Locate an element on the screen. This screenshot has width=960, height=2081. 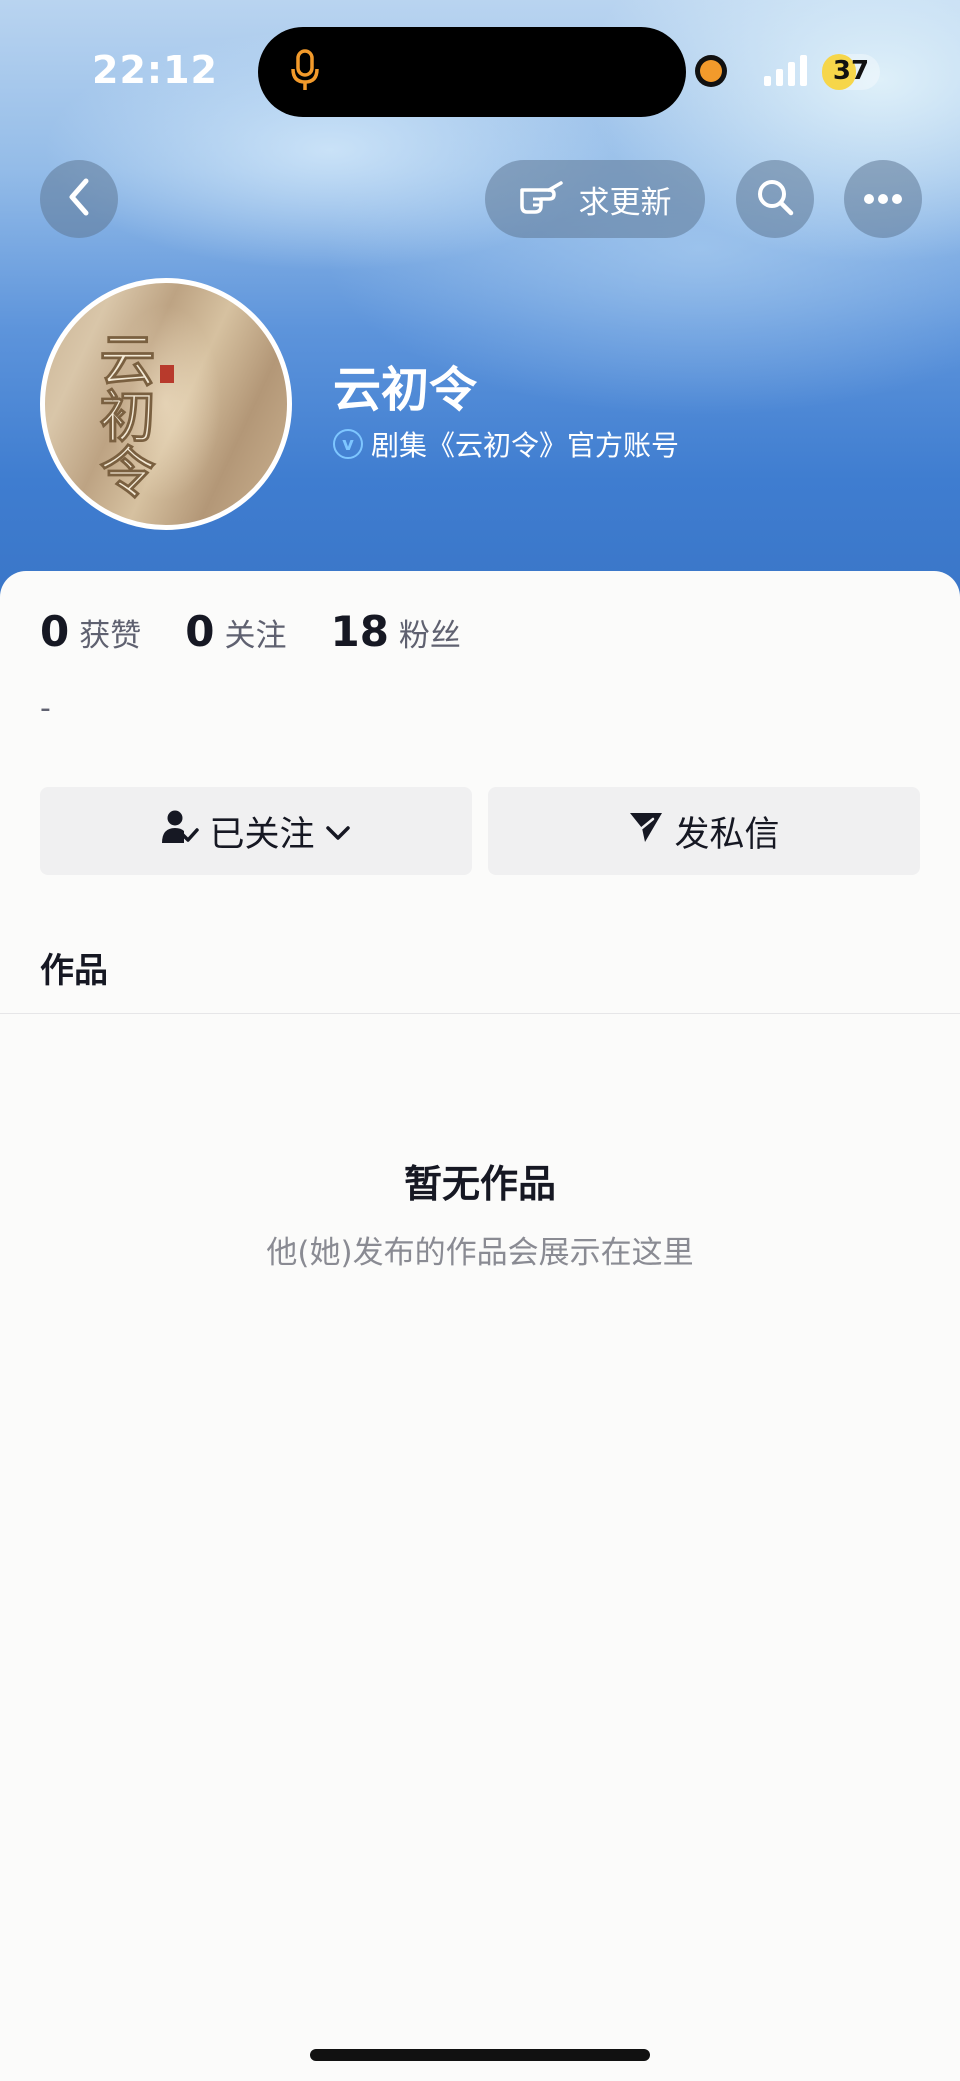
battery-percentage: 37 is located at coordinates (851, 71).